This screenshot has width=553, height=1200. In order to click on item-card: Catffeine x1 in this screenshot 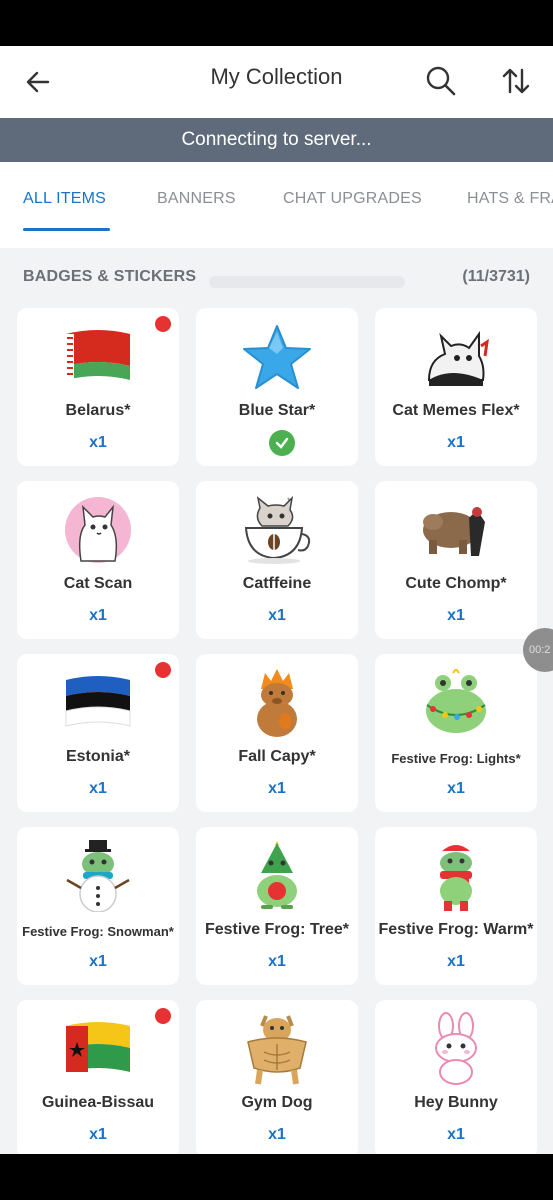, I will do `click(277, 560)`.